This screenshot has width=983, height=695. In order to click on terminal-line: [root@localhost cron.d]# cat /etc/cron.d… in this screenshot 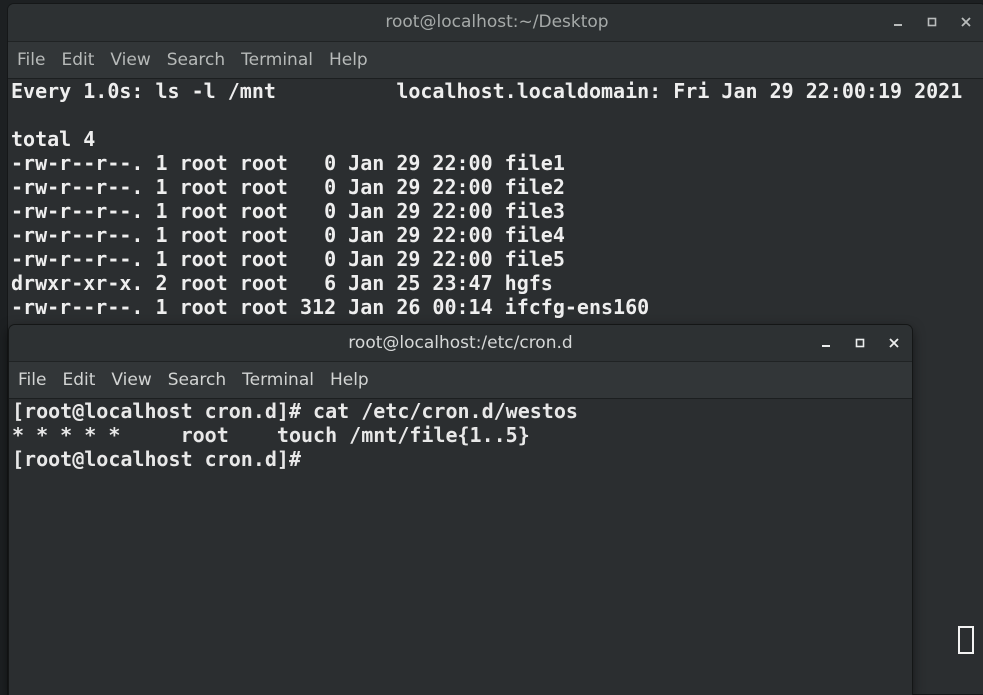, I will do `click(295, 411)`.